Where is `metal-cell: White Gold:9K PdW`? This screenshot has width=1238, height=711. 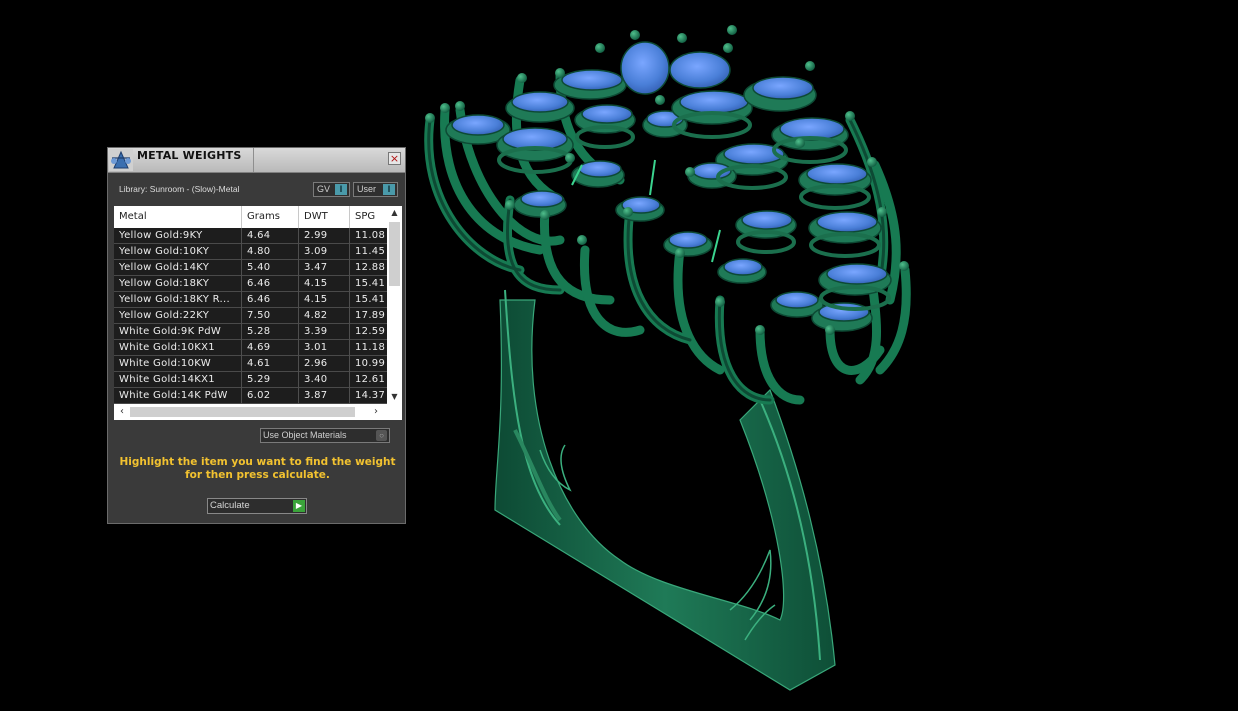
metal-cell: White Gold:9K PdW is located at coordinates (178, 332).